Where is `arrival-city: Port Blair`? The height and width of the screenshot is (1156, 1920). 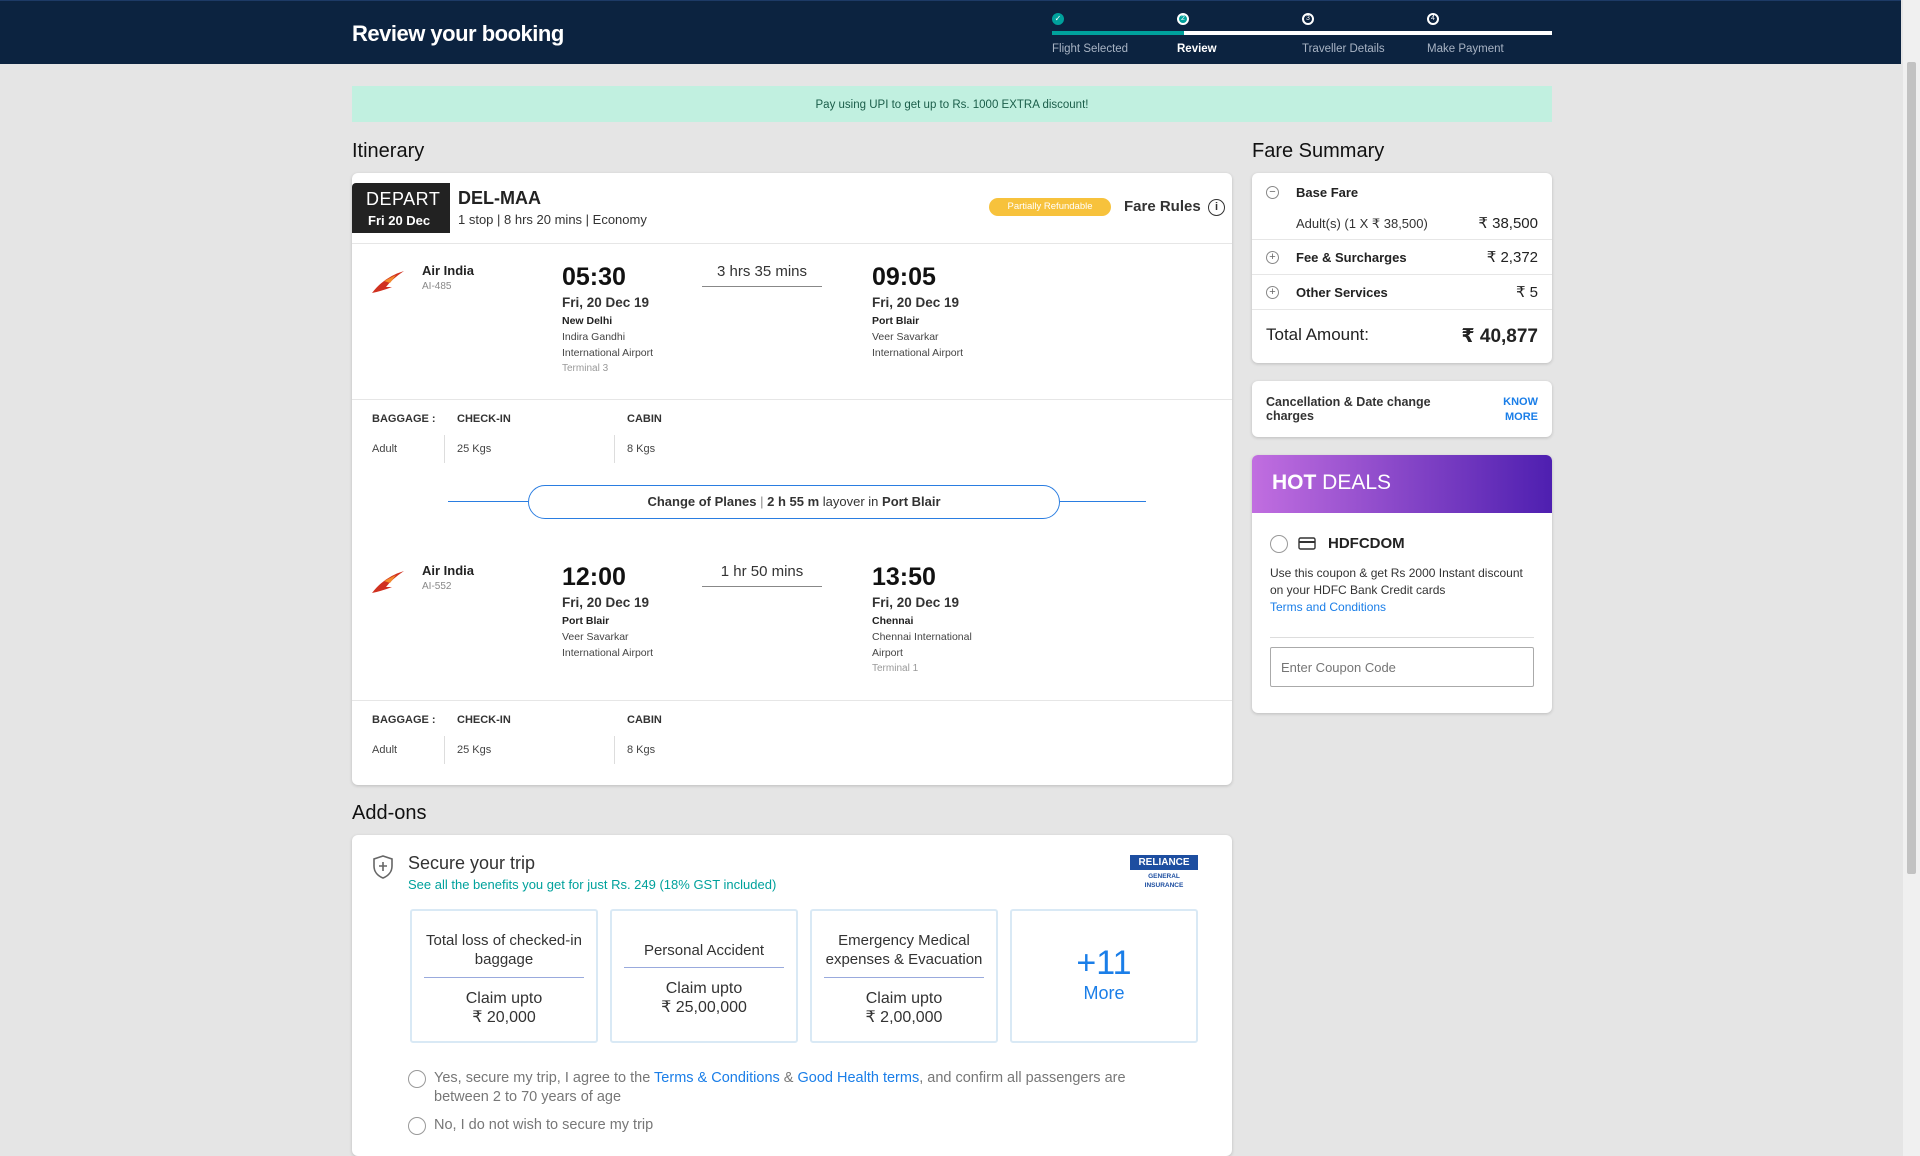
arrival-city: Port Blair is located at coordinates (896, 321).